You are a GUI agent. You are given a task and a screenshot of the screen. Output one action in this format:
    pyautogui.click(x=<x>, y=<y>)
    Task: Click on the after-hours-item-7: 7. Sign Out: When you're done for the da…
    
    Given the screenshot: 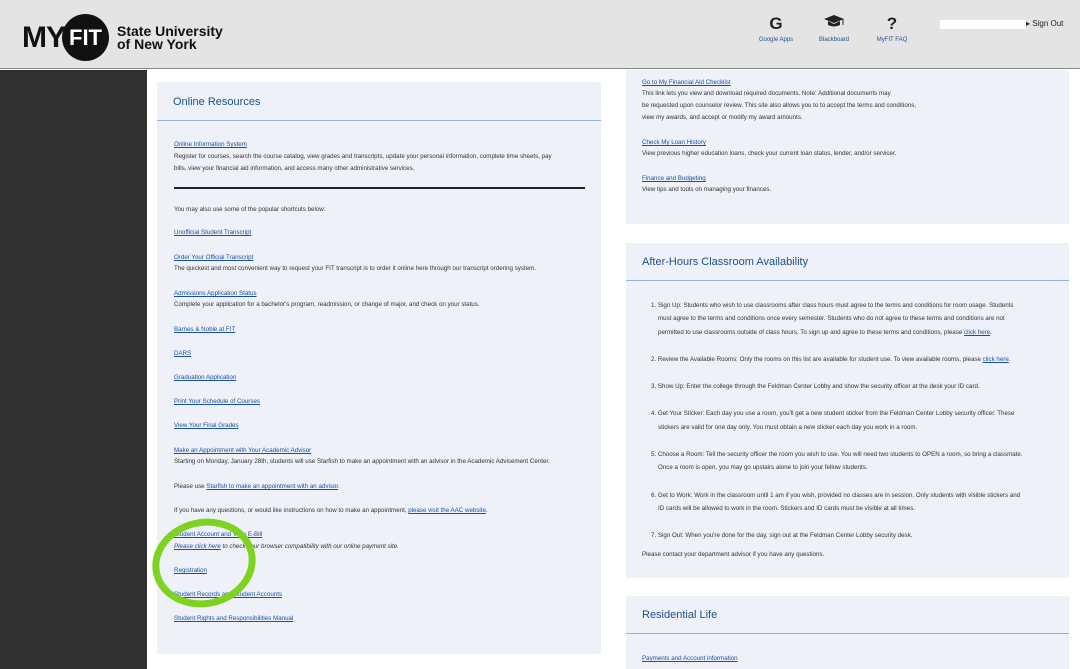 What is the action you would take?
    pyautogui.click(x=782, y=535)
    